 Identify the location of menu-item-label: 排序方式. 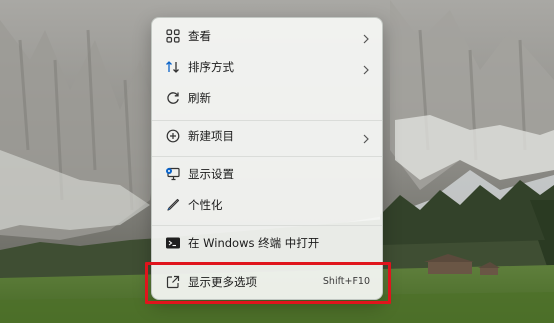
(211, 67).